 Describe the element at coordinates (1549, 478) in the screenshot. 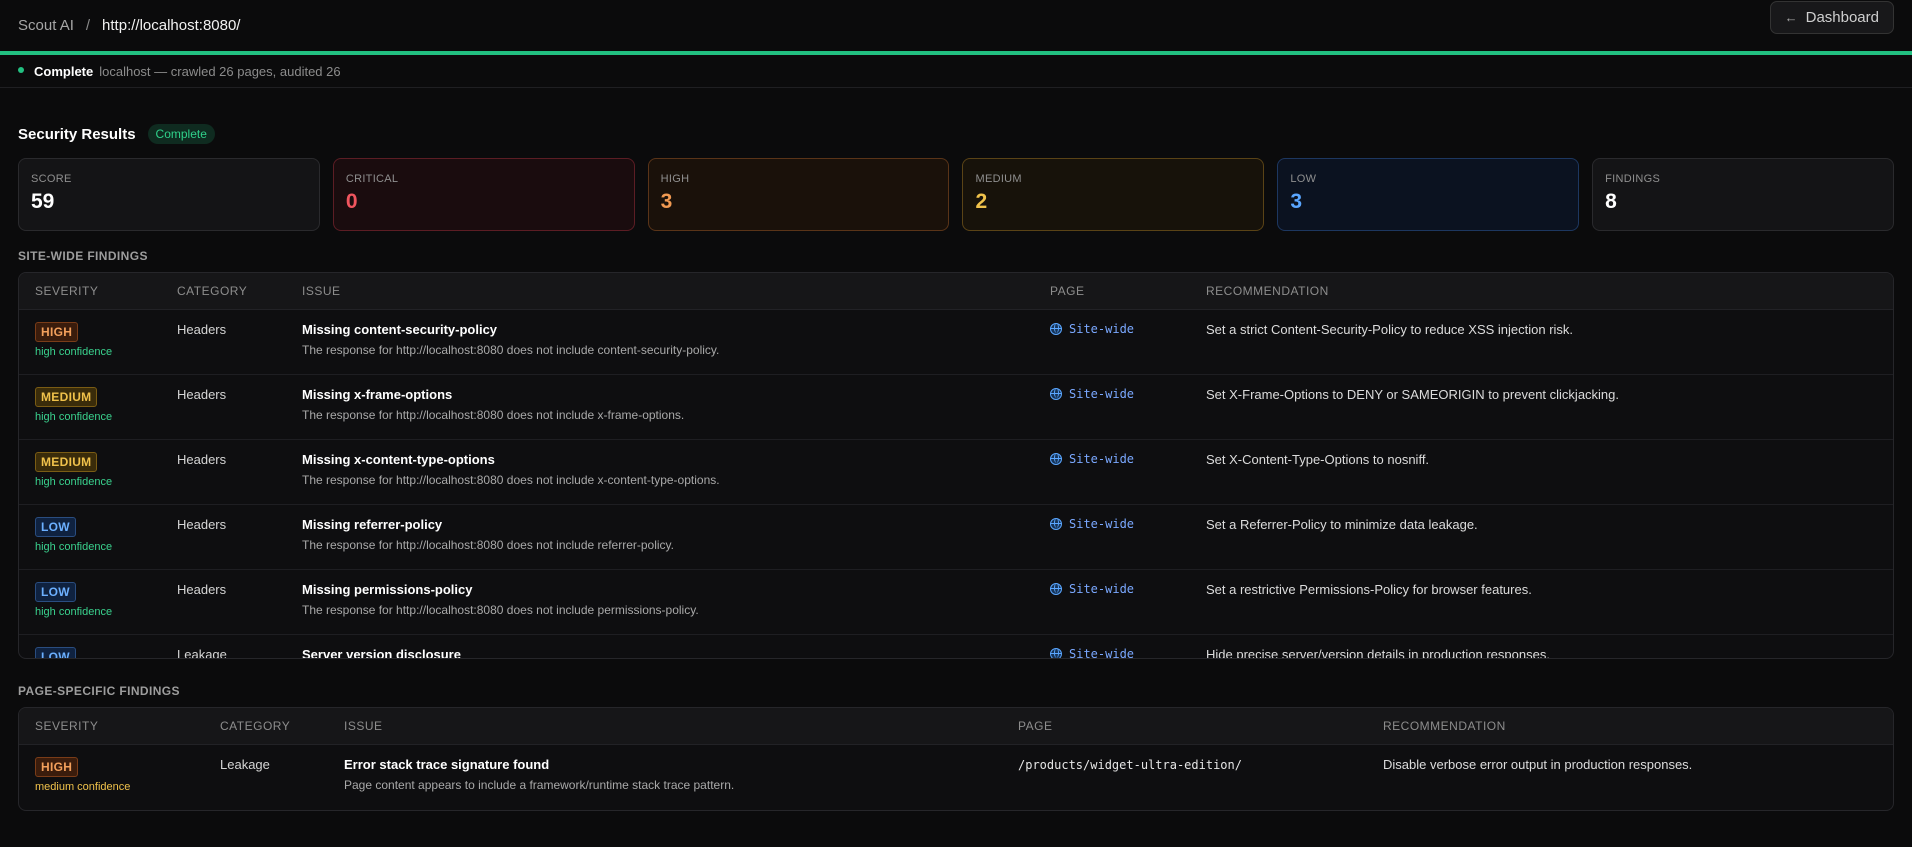

I see `recommendation-cell: Set X-Content-Type-Options to nosniff.` at that location.